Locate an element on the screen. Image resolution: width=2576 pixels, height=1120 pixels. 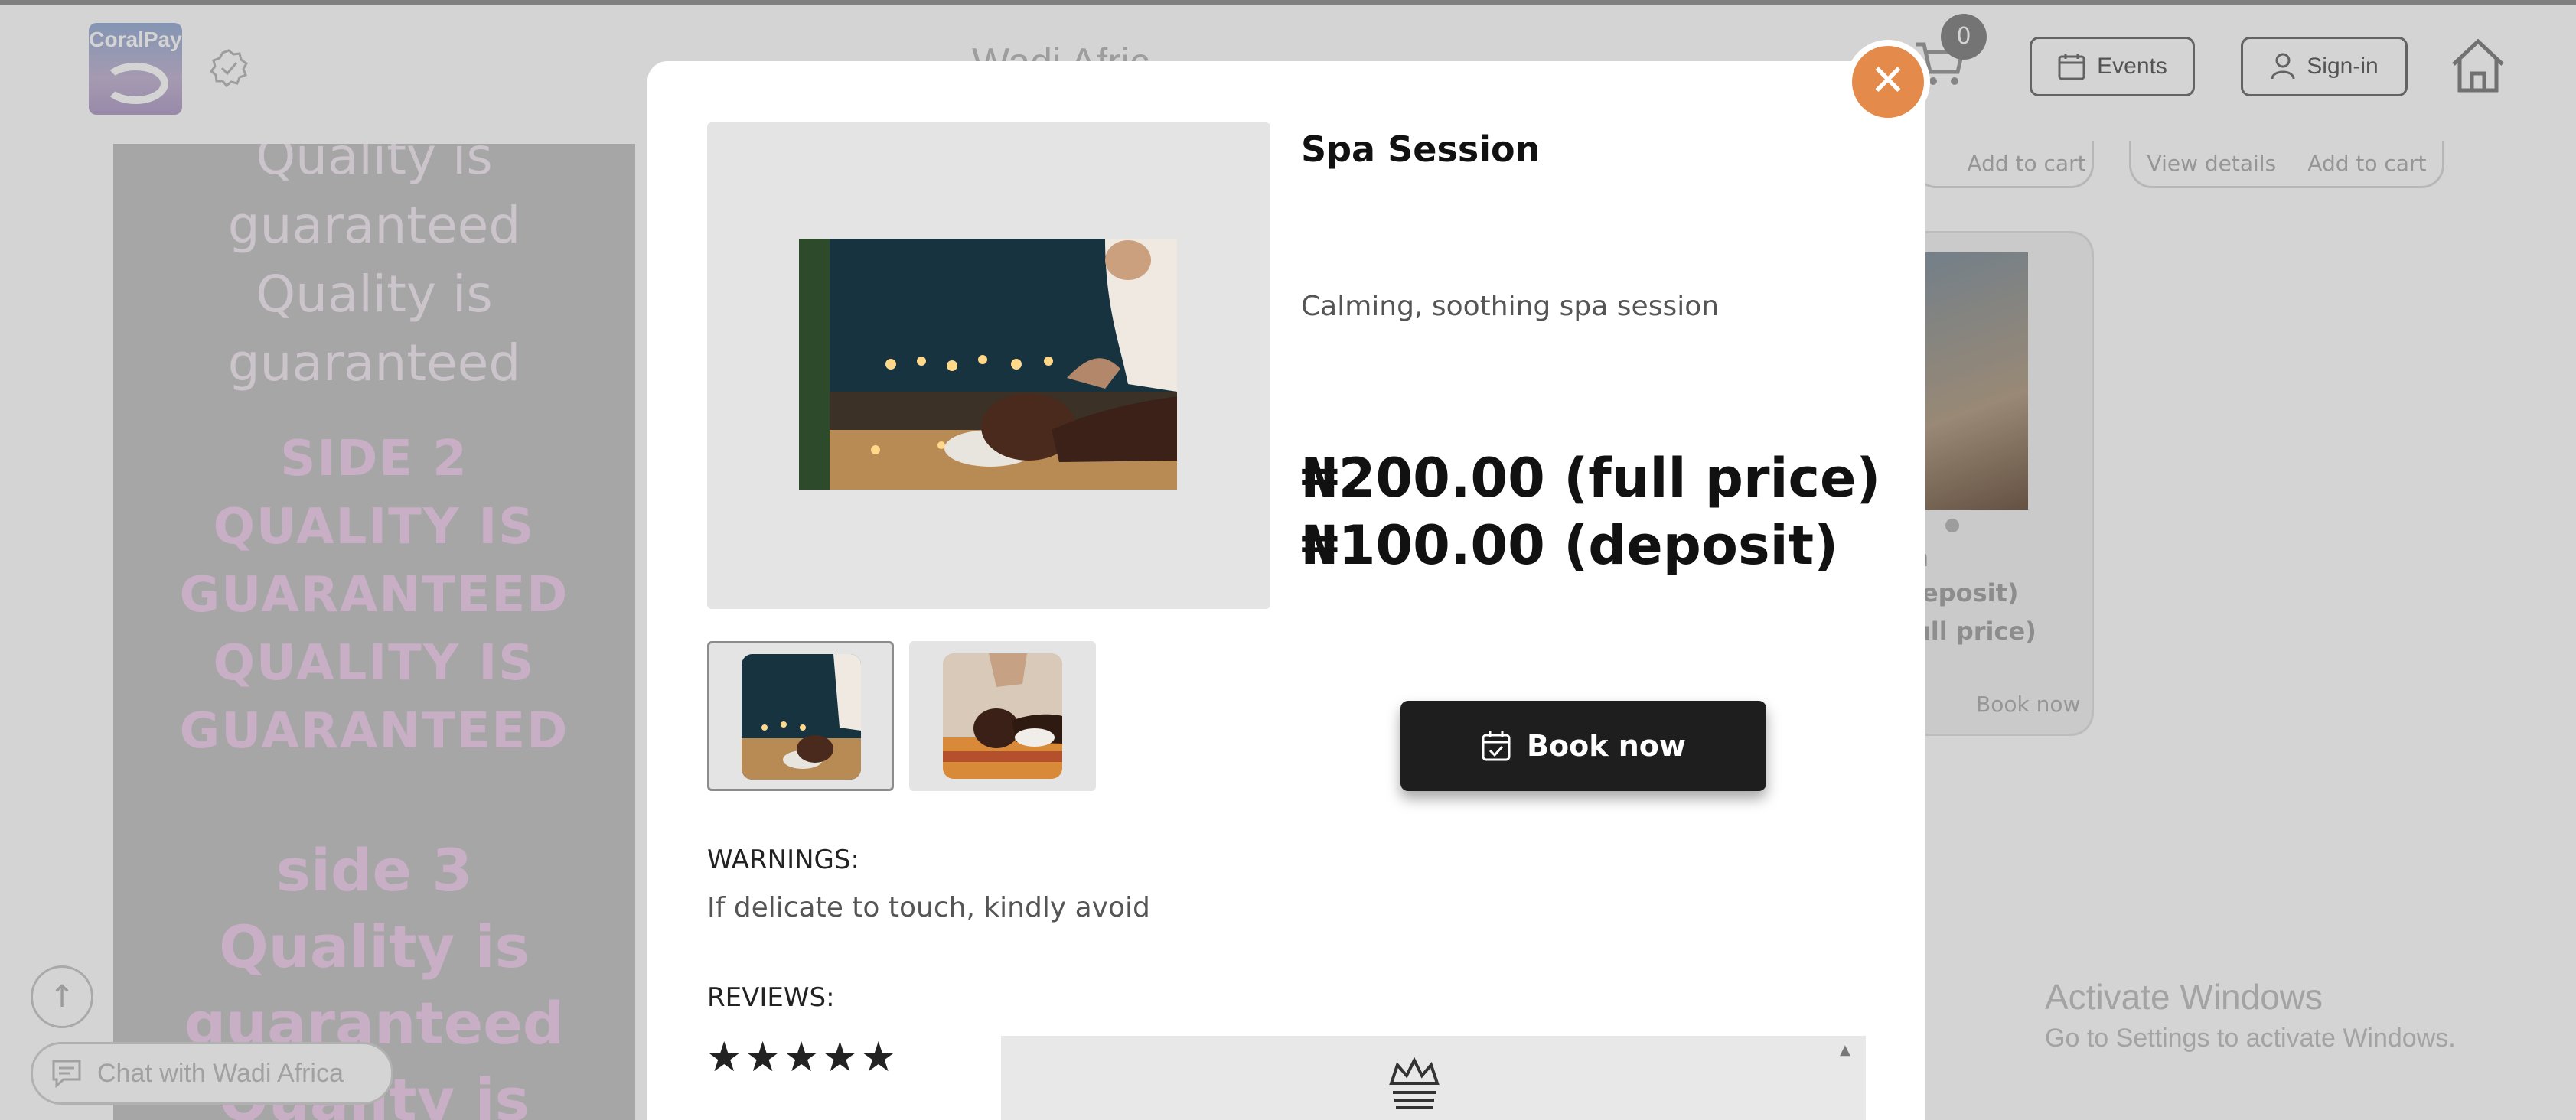
rating-stars: ★★★★★ is located at coordinates (802, 1057).